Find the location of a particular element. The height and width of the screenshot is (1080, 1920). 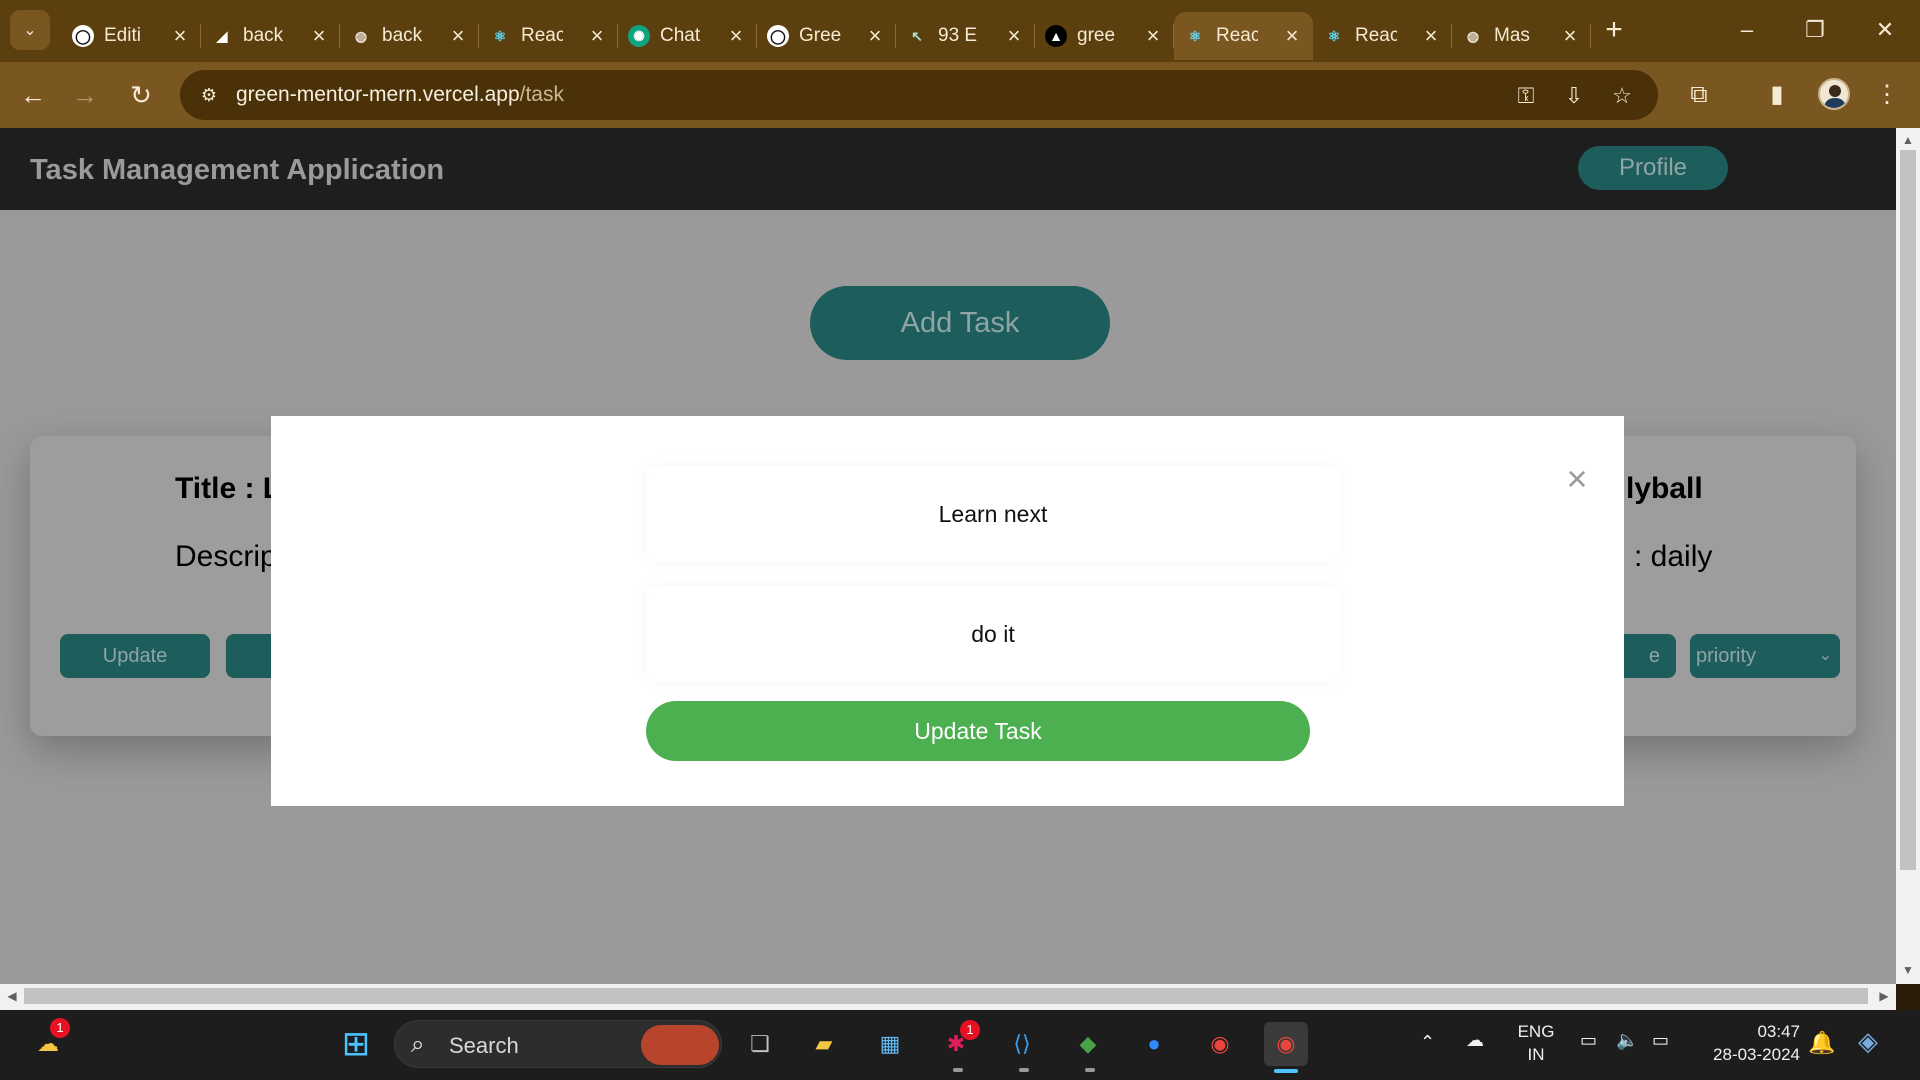

browser-tab: ▲ gree × is located at coordinates (1104, 36).